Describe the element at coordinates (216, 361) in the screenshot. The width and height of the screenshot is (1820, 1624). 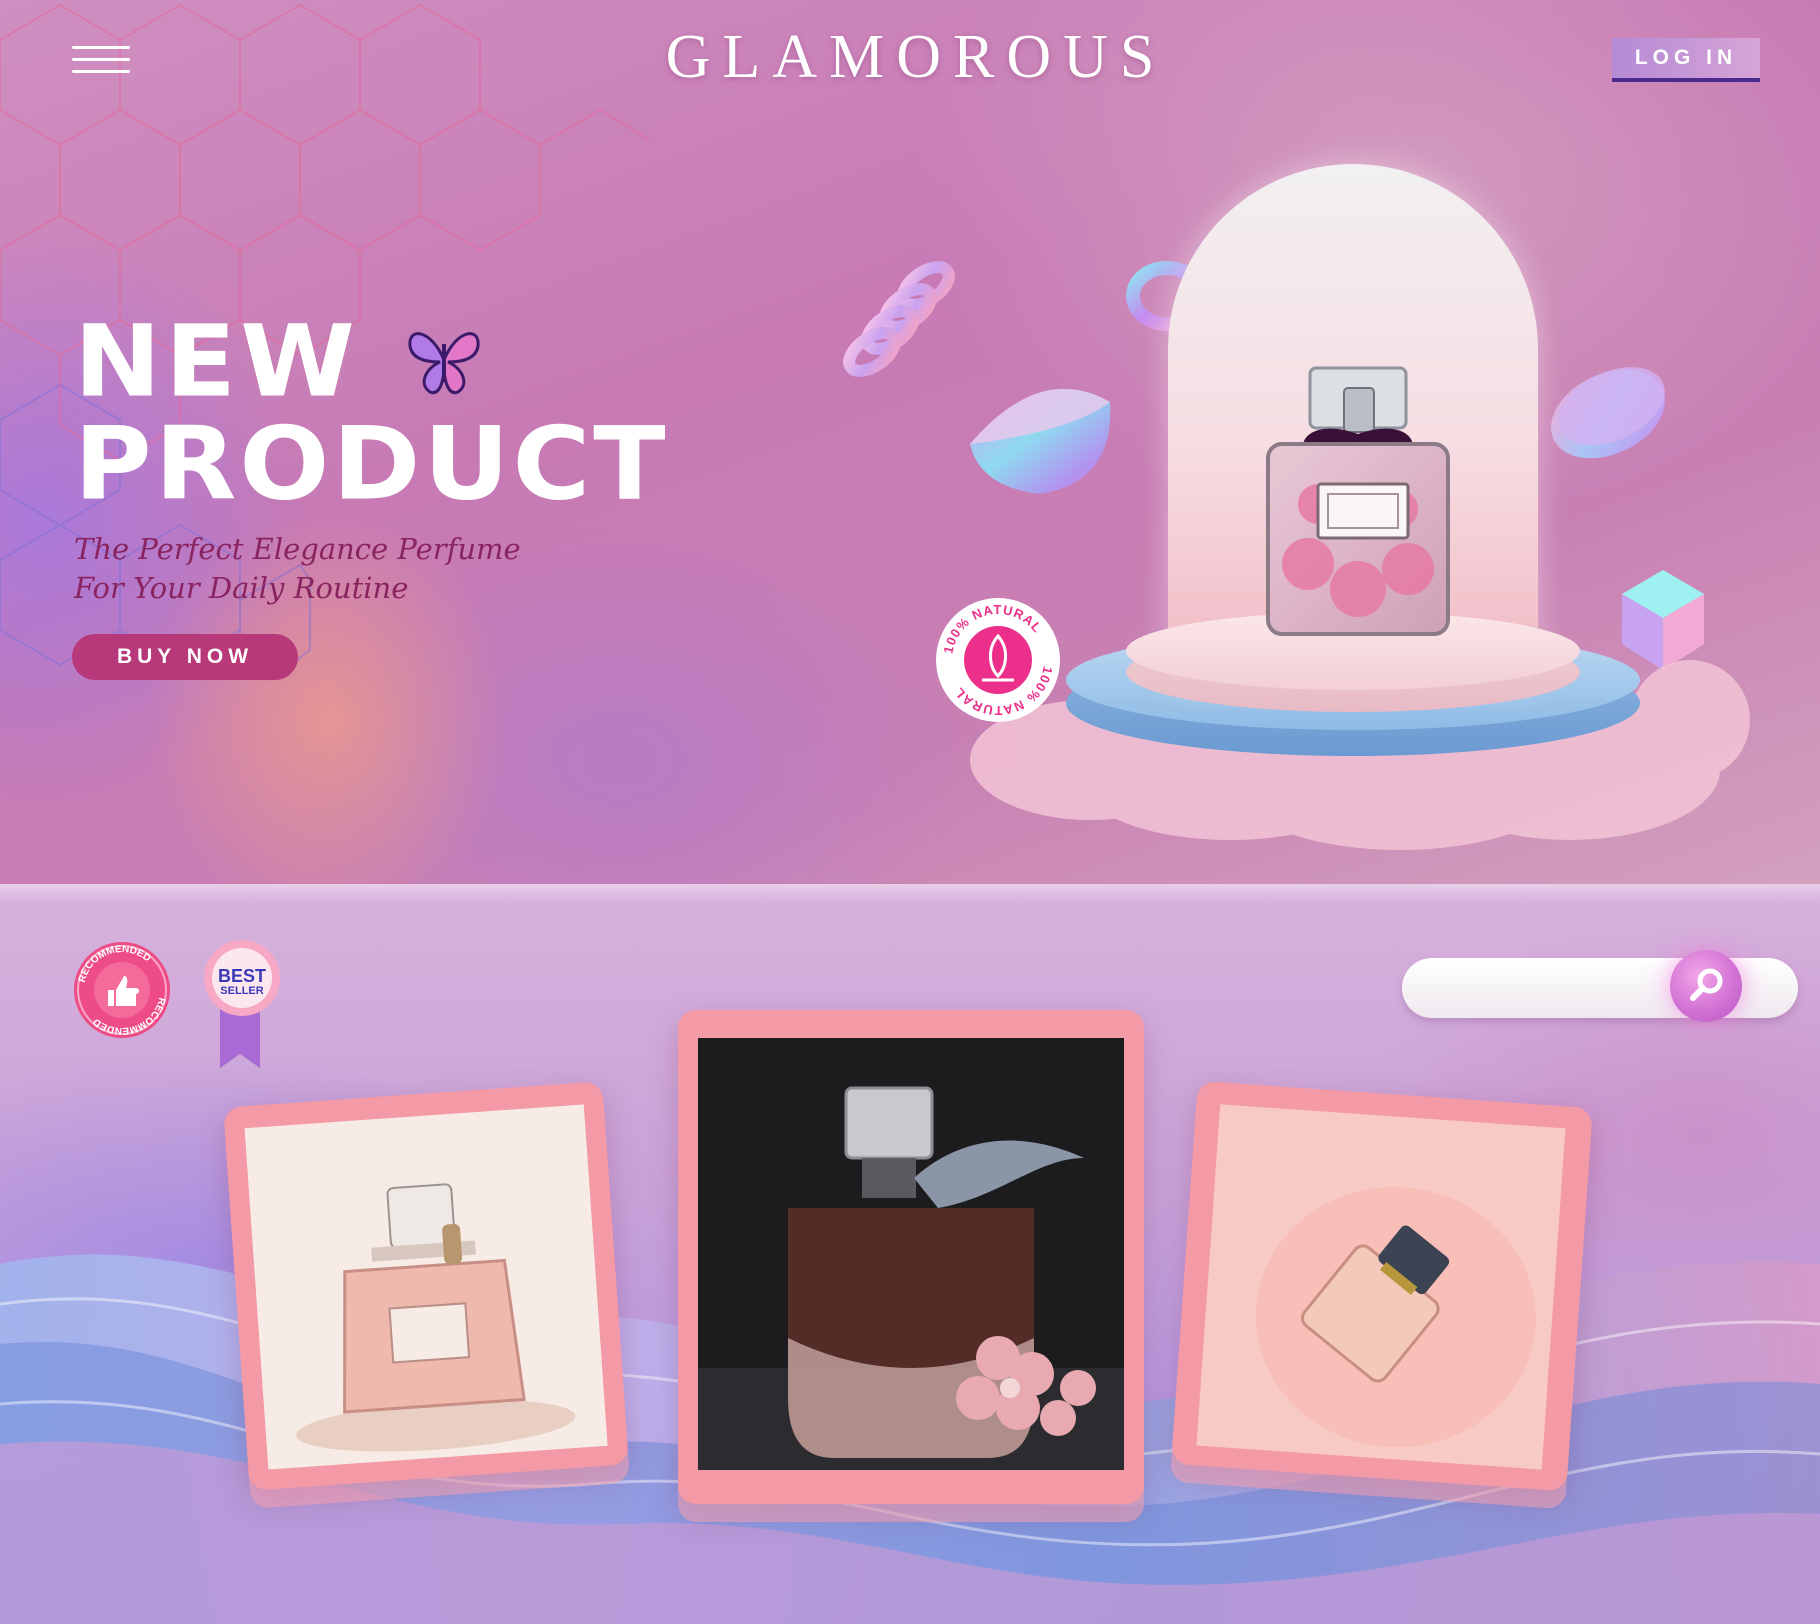
I see `headline-line-1: NEW` at that location.